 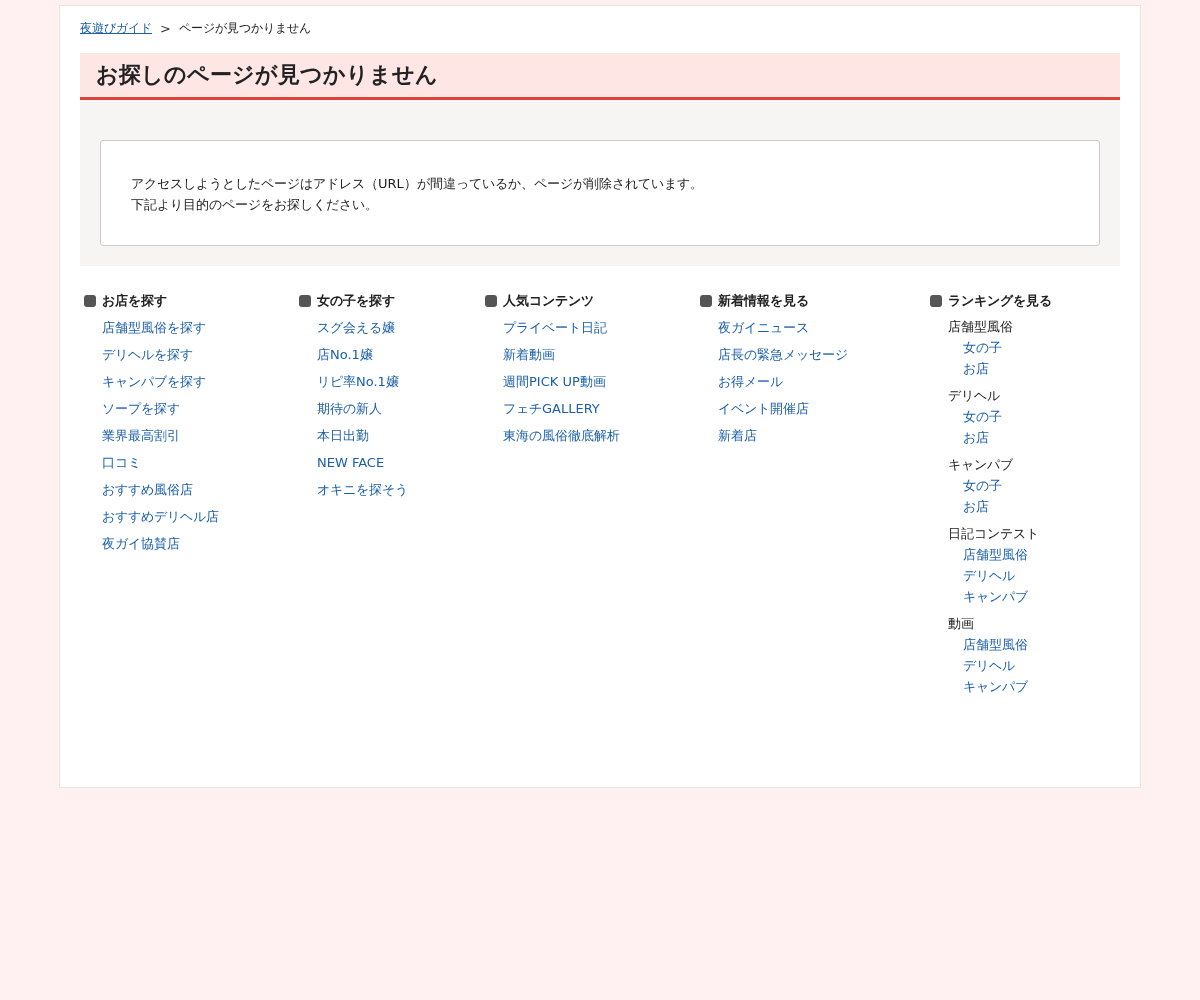 I want to click on message-text: アクセスしようとしたページはアドレス（URL）が間違っているか、ページが削除されています。, so click(x=417, y=184).